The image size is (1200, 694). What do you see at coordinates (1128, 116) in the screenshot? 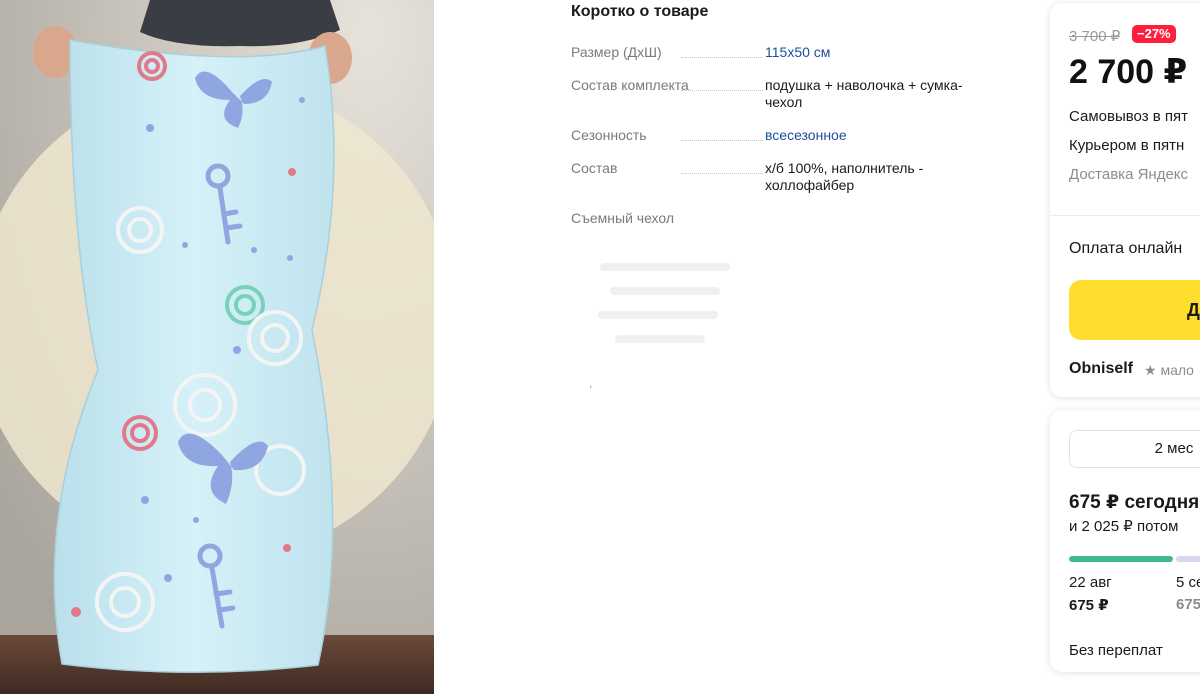
I see `delivery-option-pickup: Самовывоз в пят` at bounding box center [1128, 116].